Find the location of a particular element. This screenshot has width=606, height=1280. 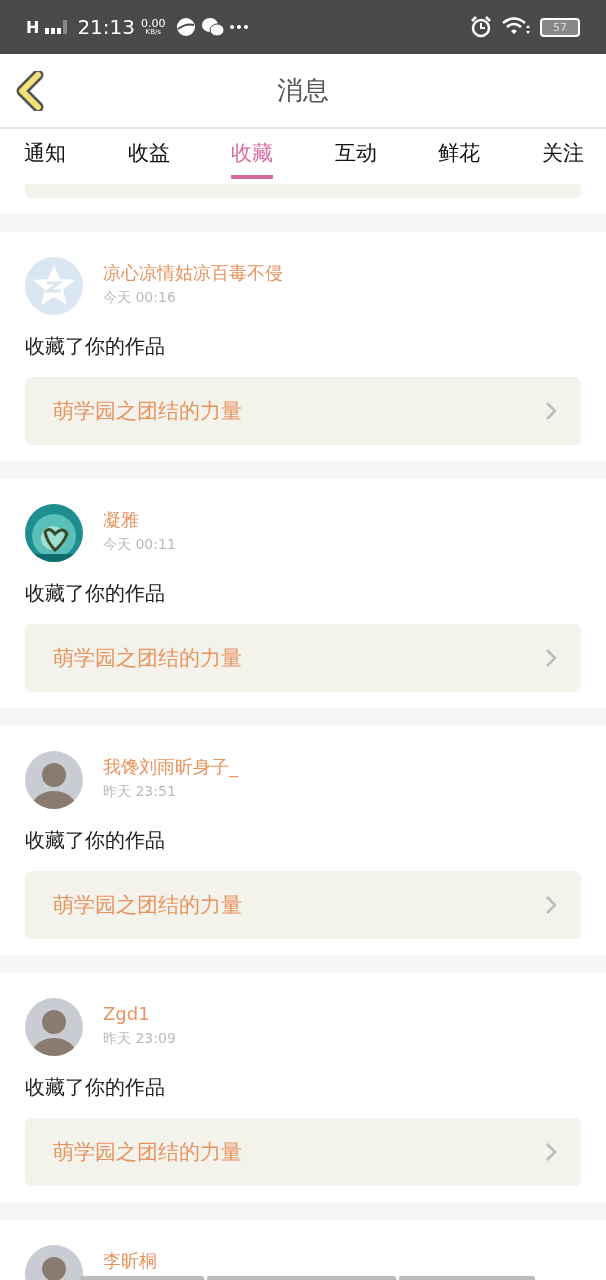

chat-icon is located at coordinates (212, 27).